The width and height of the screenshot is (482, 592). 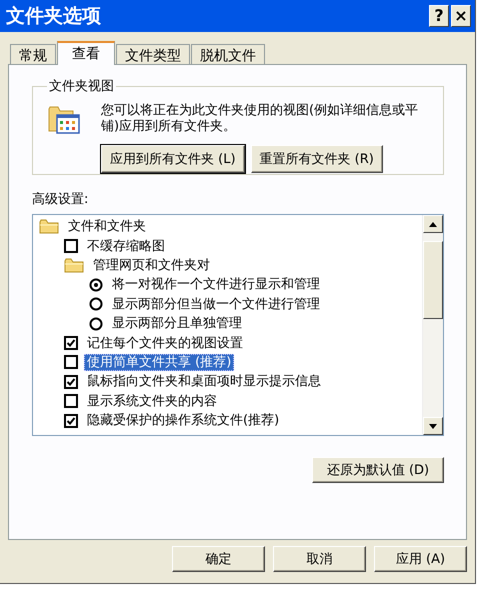 I want to click on setting-label: 文件和文件夹, so click(x=107, y=227).